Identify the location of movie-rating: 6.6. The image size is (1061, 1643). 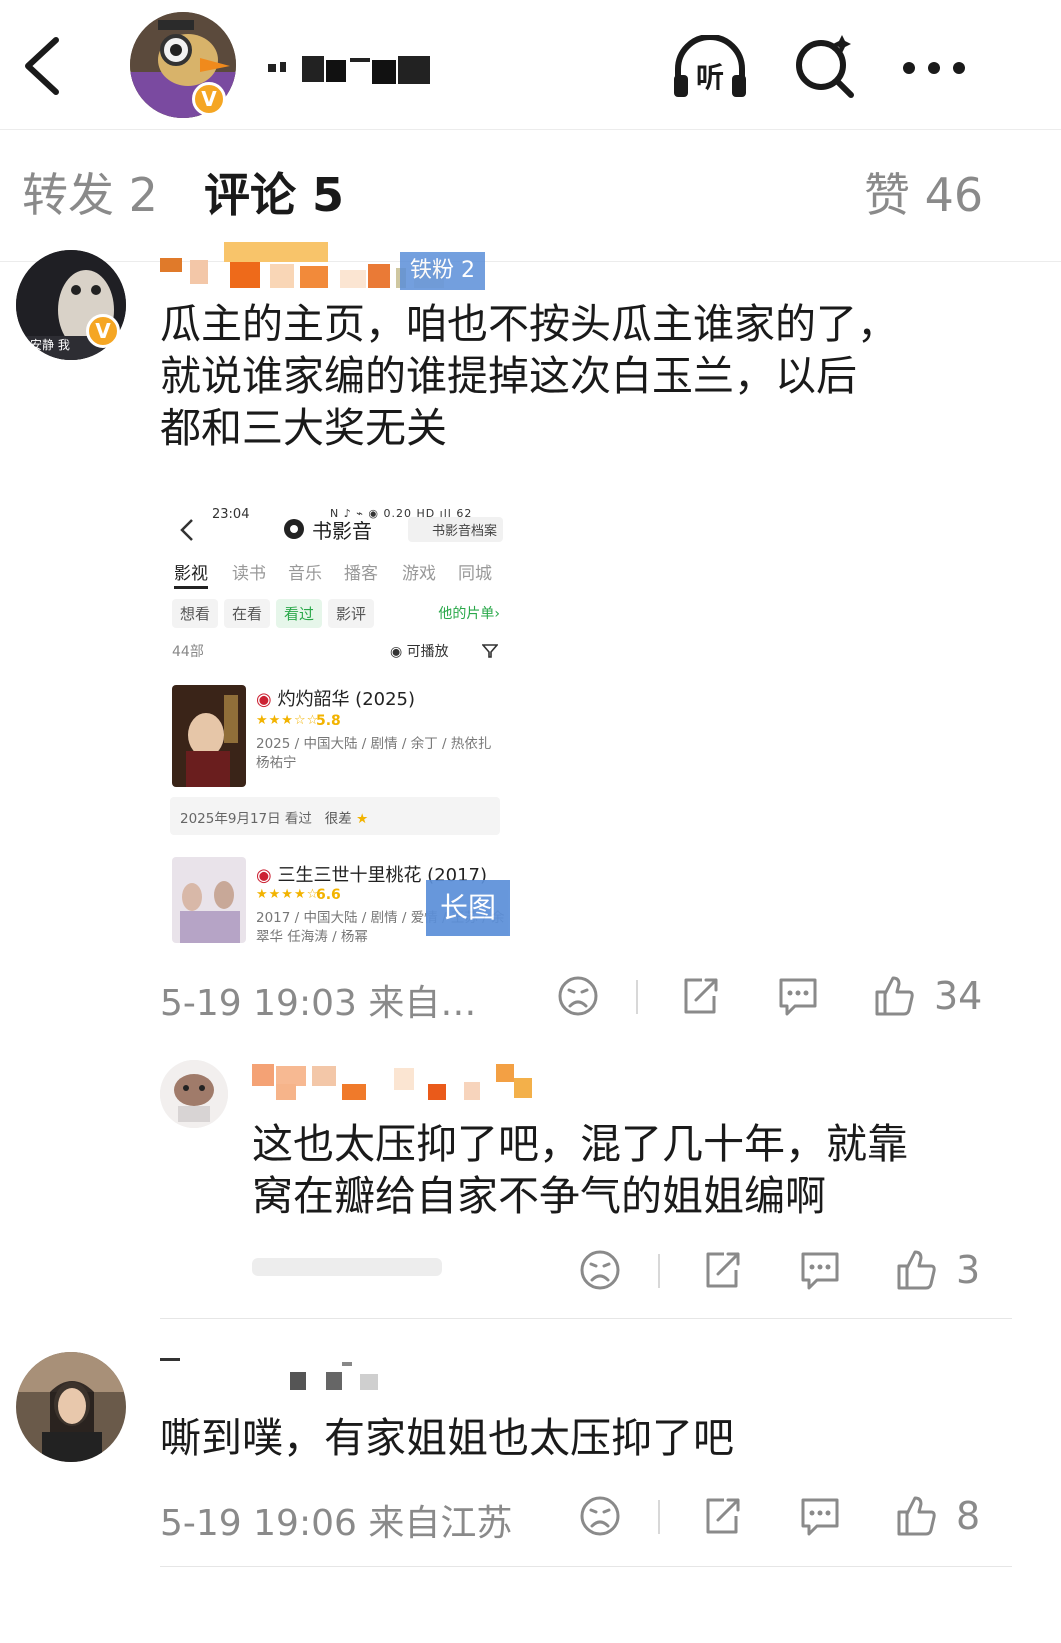
(328, 895).